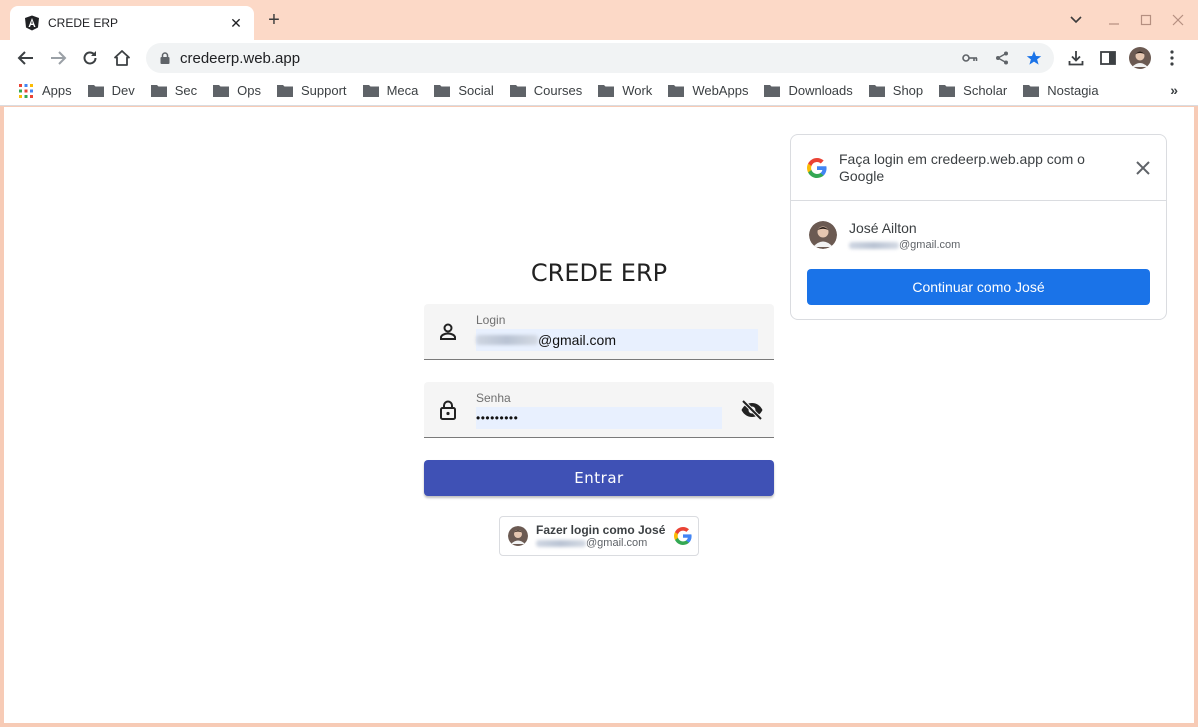 This screenshot has width=1198, height=727. Describe the element at coordinates (1172, 58) in the screenshot. I see `menu-icon` at that location.